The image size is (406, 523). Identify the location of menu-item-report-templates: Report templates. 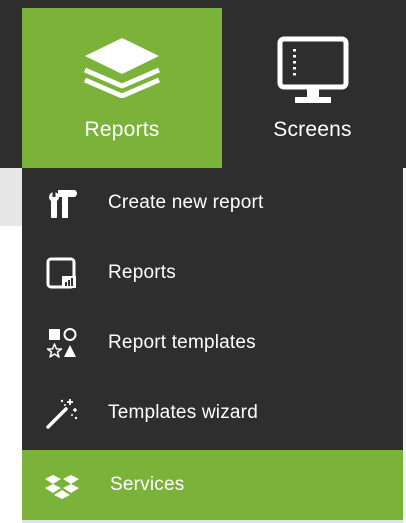
(212, 343).